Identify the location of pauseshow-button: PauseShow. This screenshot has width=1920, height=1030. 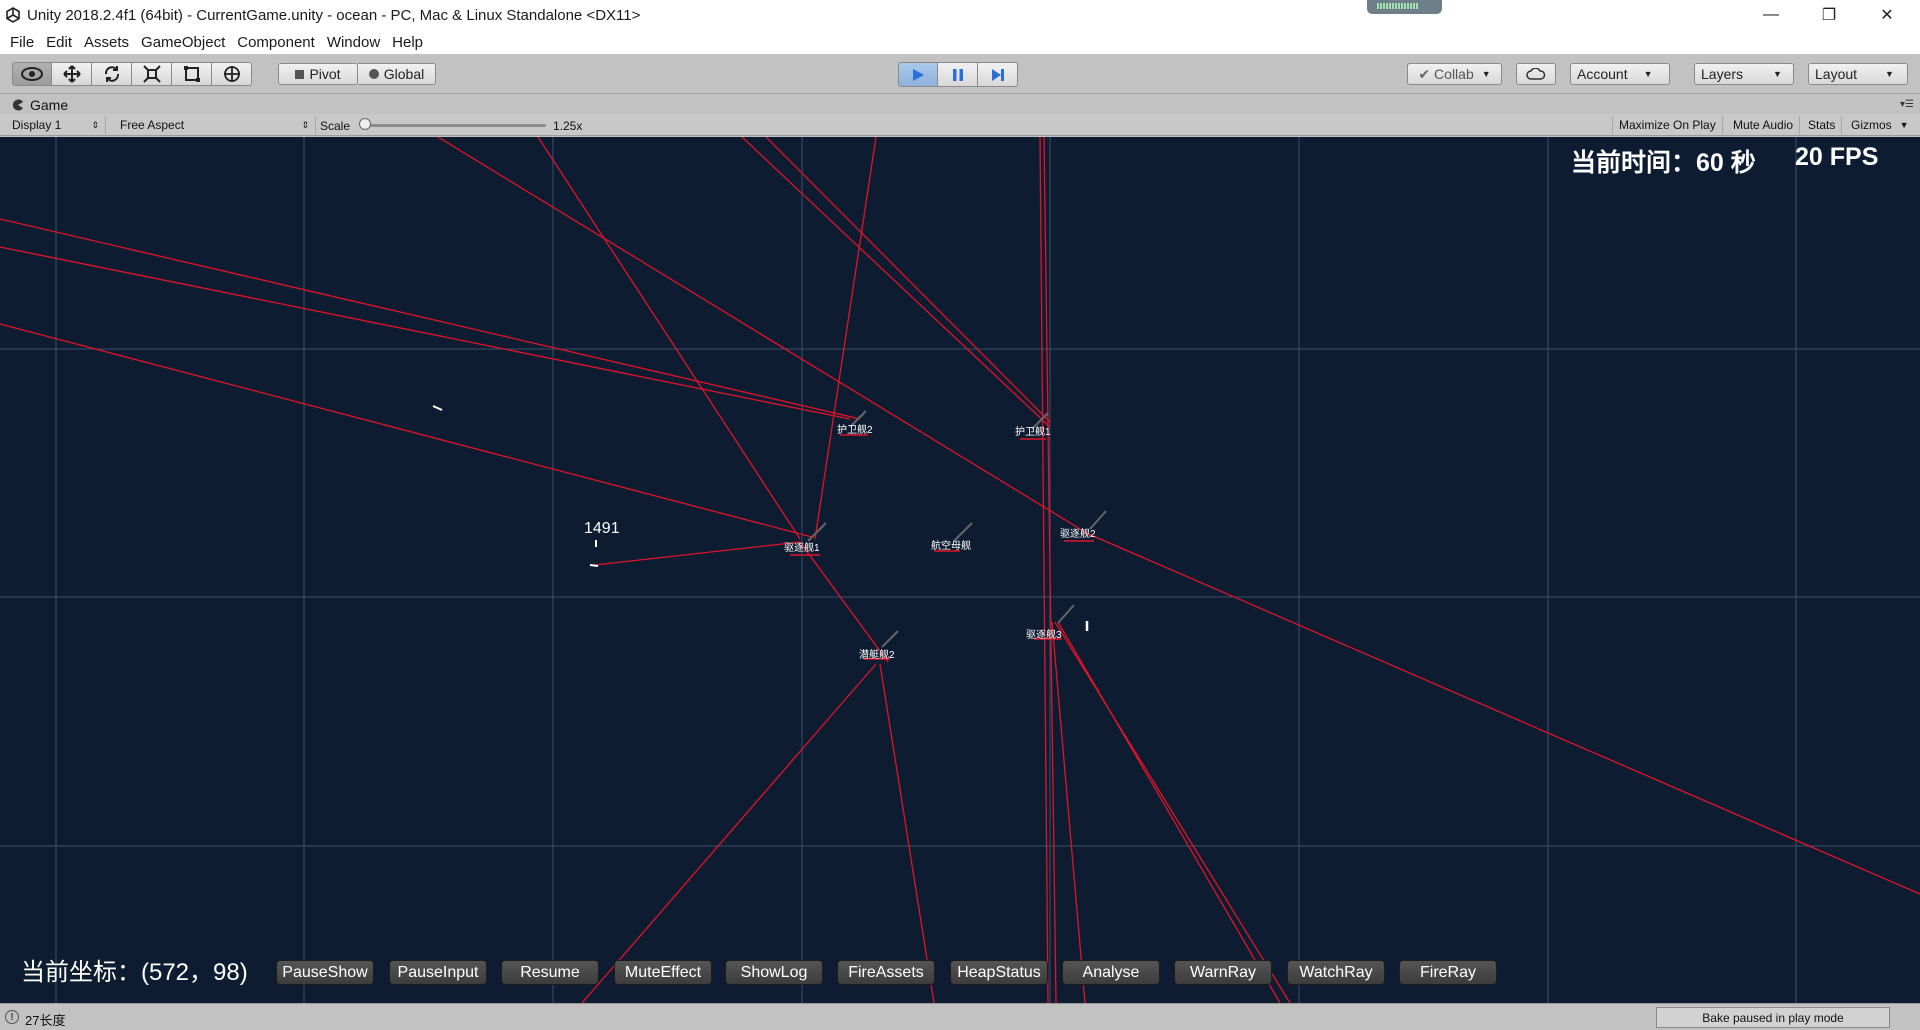
(325, 972).